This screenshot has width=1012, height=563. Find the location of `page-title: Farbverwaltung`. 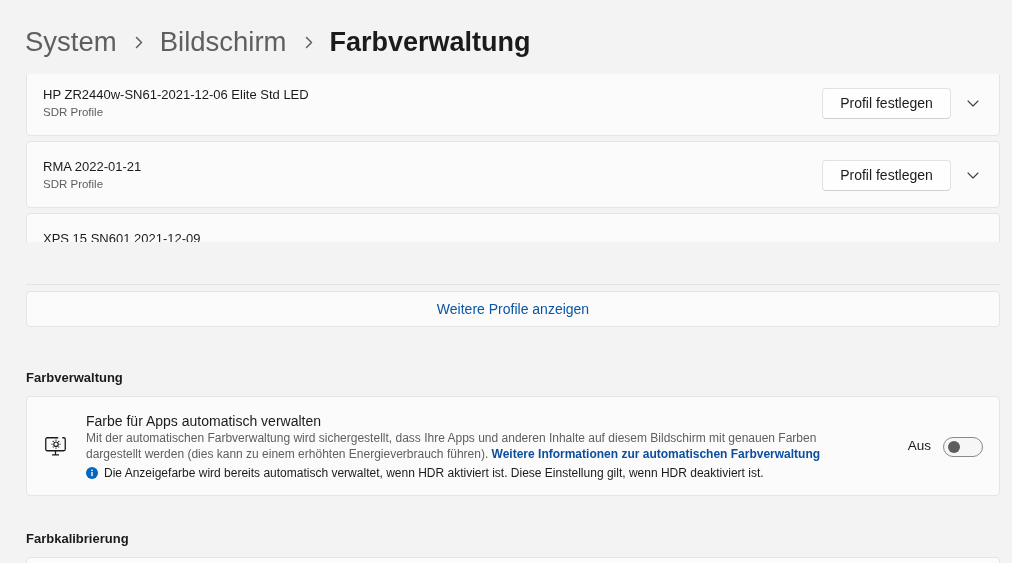

page-title: Farbverwaltung is located at coordinates (430, 42).